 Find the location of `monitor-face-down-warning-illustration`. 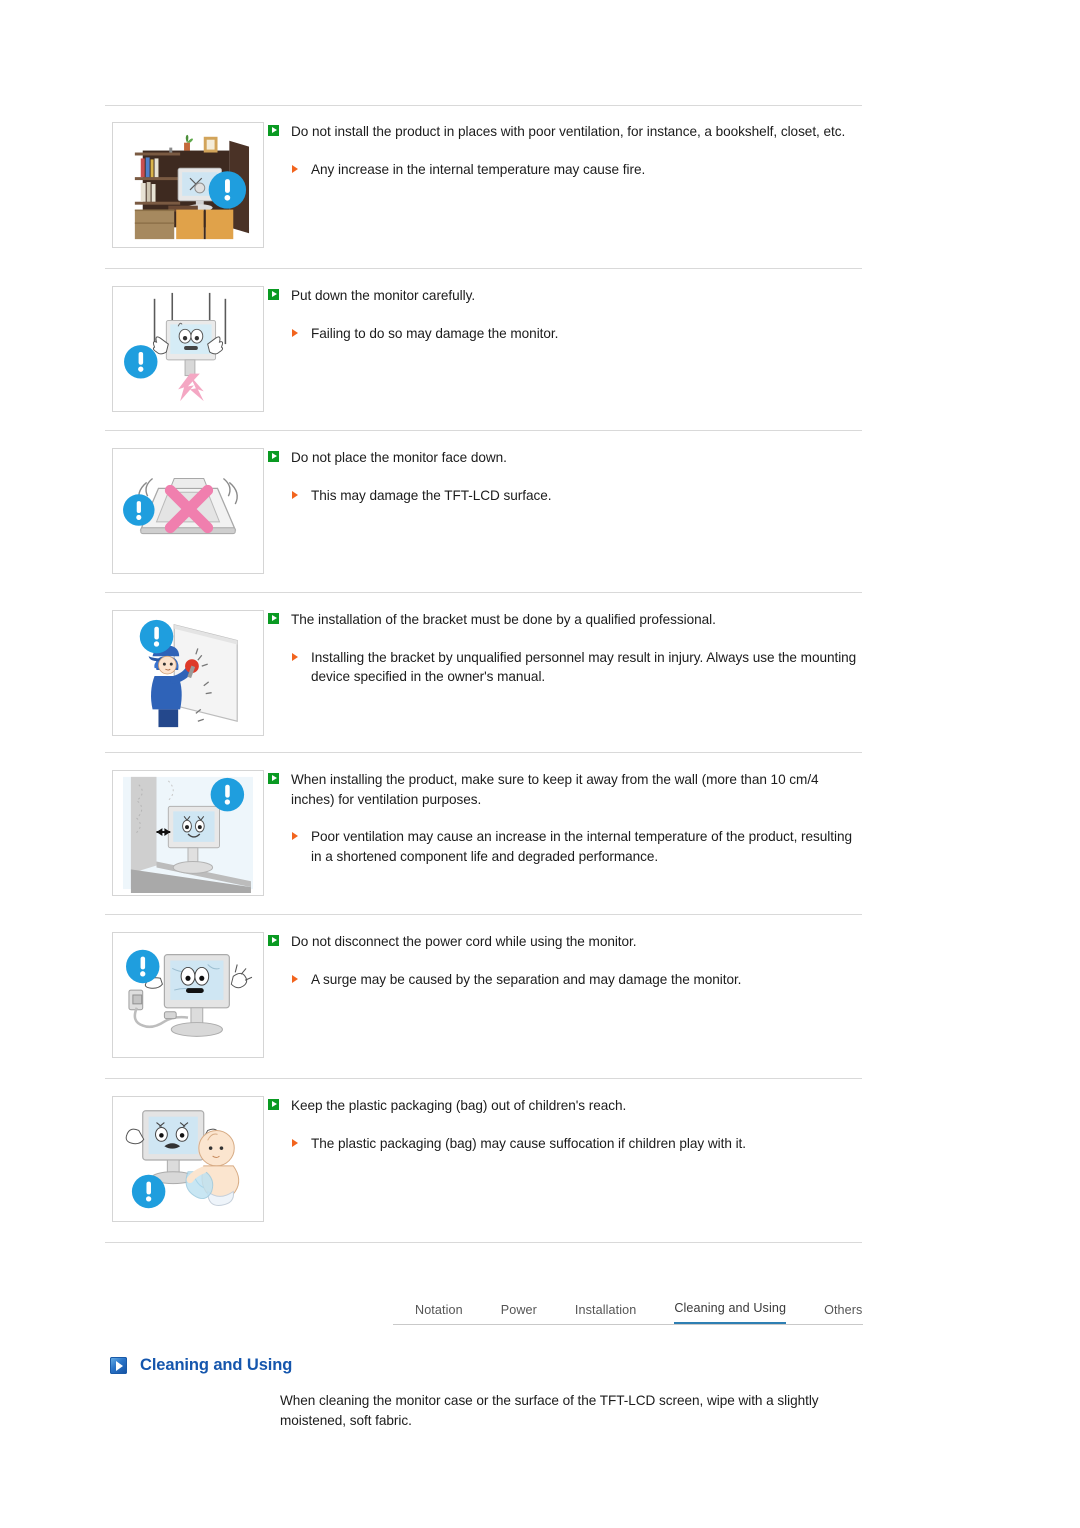

monitor-face-down-warning-illustration is located at coordinates (188, 511).